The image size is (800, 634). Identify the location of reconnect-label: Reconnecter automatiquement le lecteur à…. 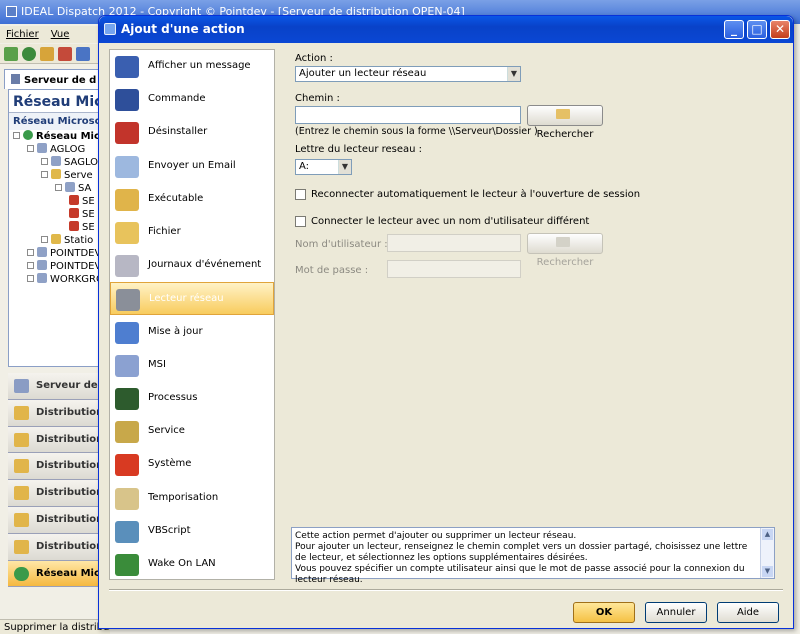
(475, 194).